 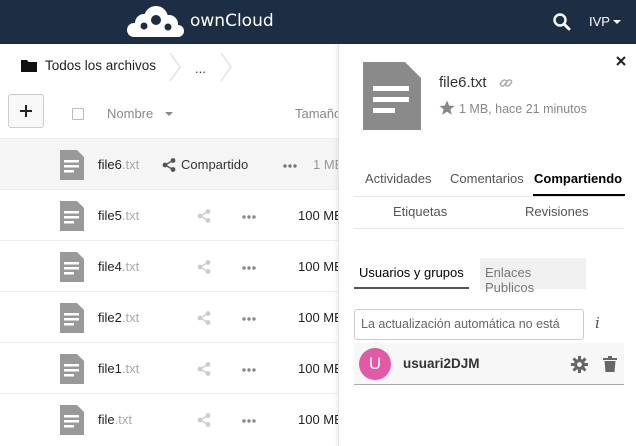 I want to click on tab-versions: Revisiones, so click(x=557, y=211).